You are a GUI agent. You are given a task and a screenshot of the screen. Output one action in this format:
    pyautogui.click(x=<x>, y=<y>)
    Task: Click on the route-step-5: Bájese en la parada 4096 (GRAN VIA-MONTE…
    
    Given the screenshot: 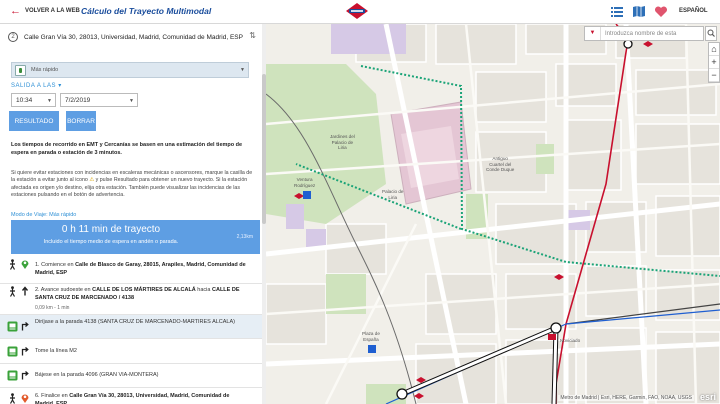 What is the action you would take?
    pyautogui.click(x=131, y=376)
    